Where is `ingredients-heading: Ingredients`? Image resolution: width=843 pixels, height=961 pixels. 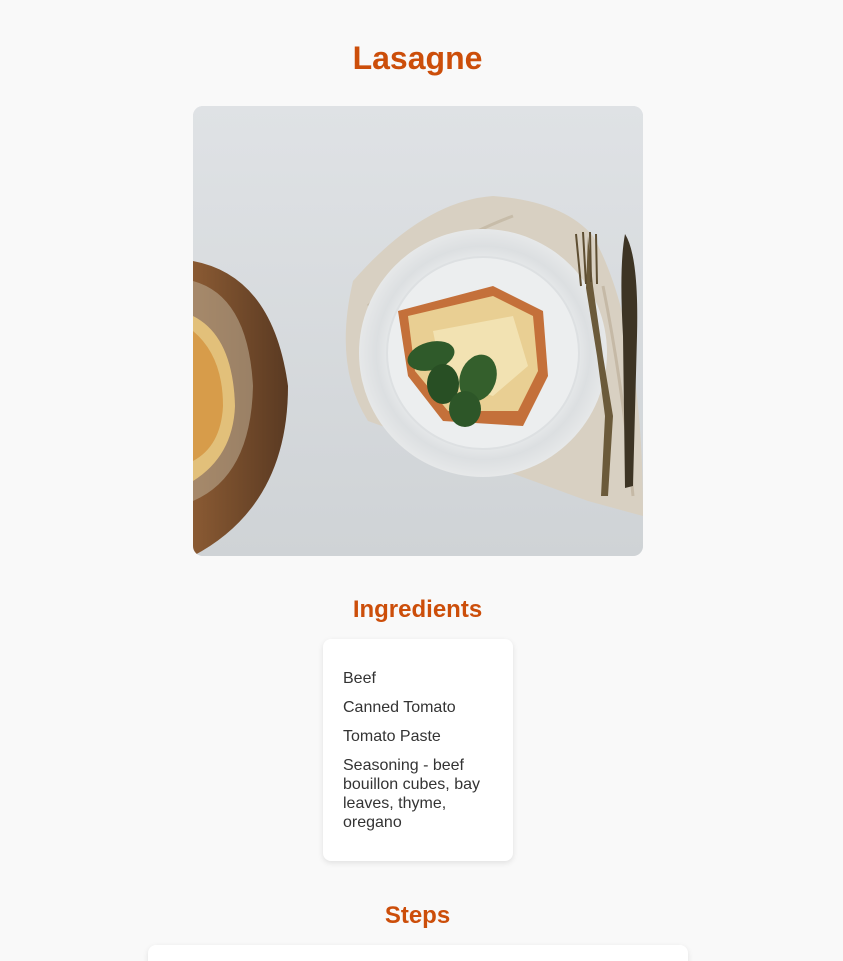 ingredients-heading: Ingredients is located at coordinates (417, 609).